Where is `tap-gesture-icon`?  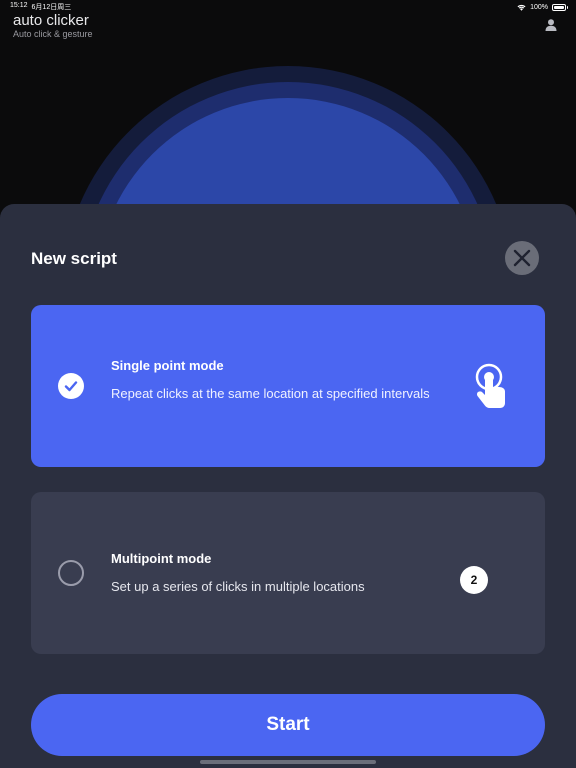 tap-gesture-icon is located at coordinates (490, 385).